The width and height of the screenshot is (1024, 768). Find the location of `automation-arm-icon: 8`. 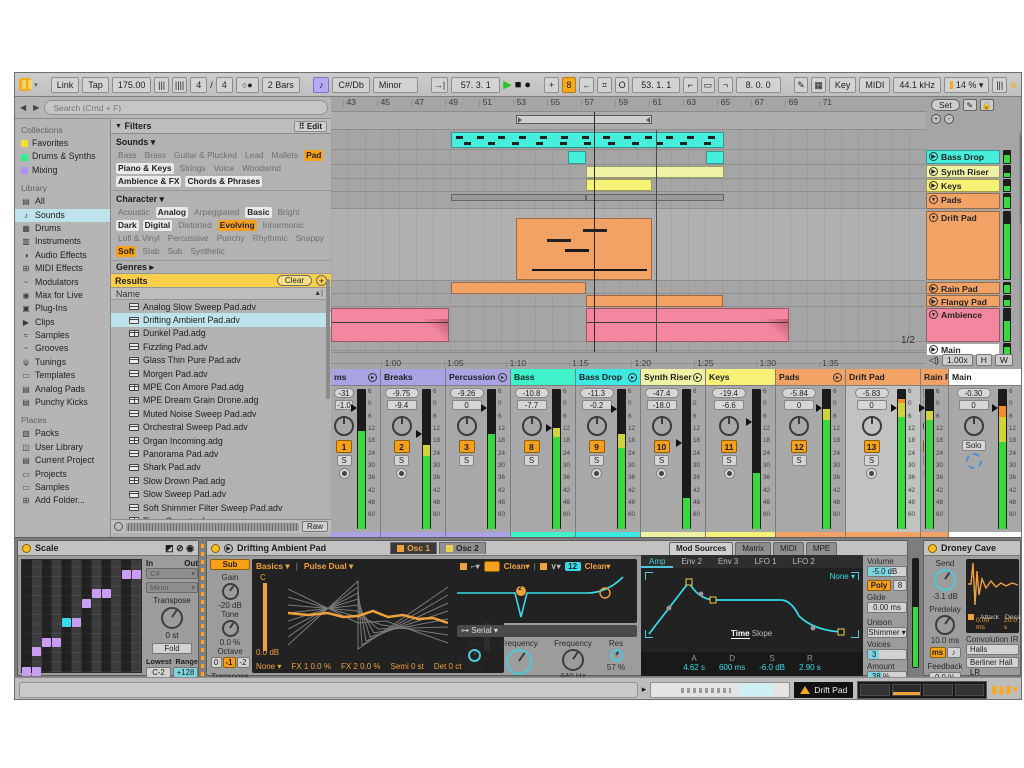

automation-arm-icon: 8 is located at coordinates (569, 84).